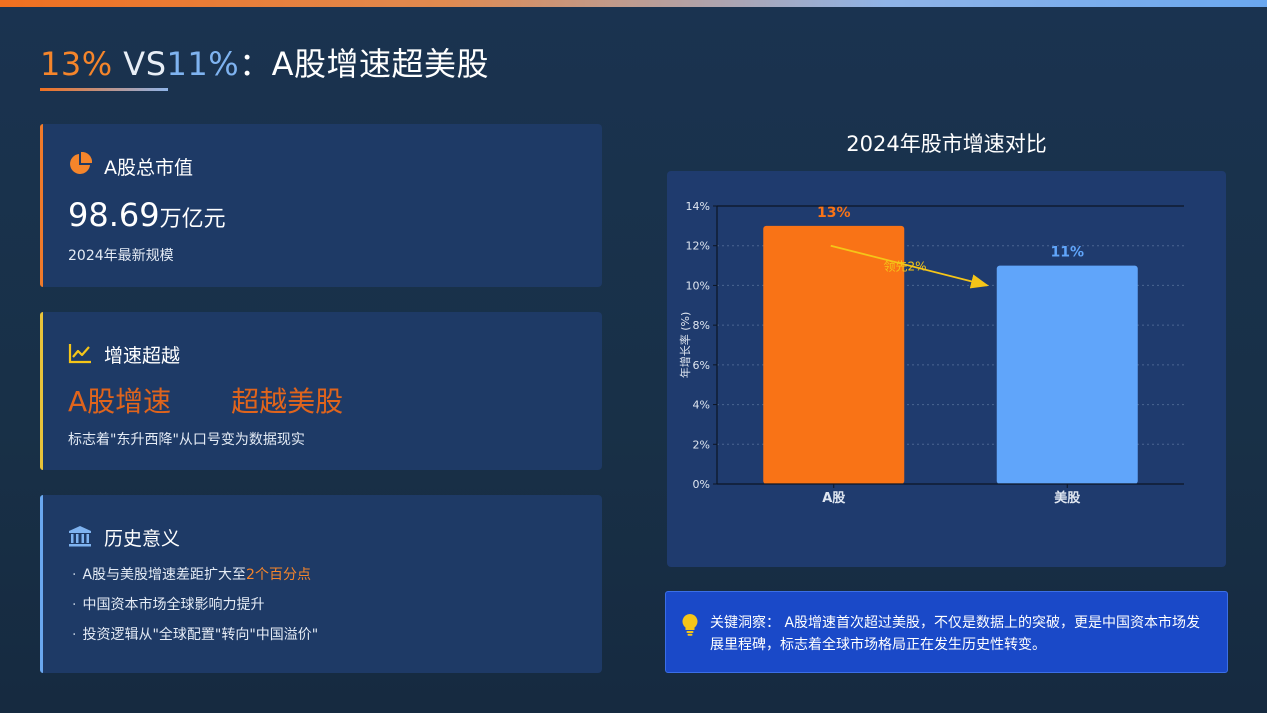 This screenshot has height=713, width=1267. I want to click on title-a-share-rate: 13%, so click(76, 64).